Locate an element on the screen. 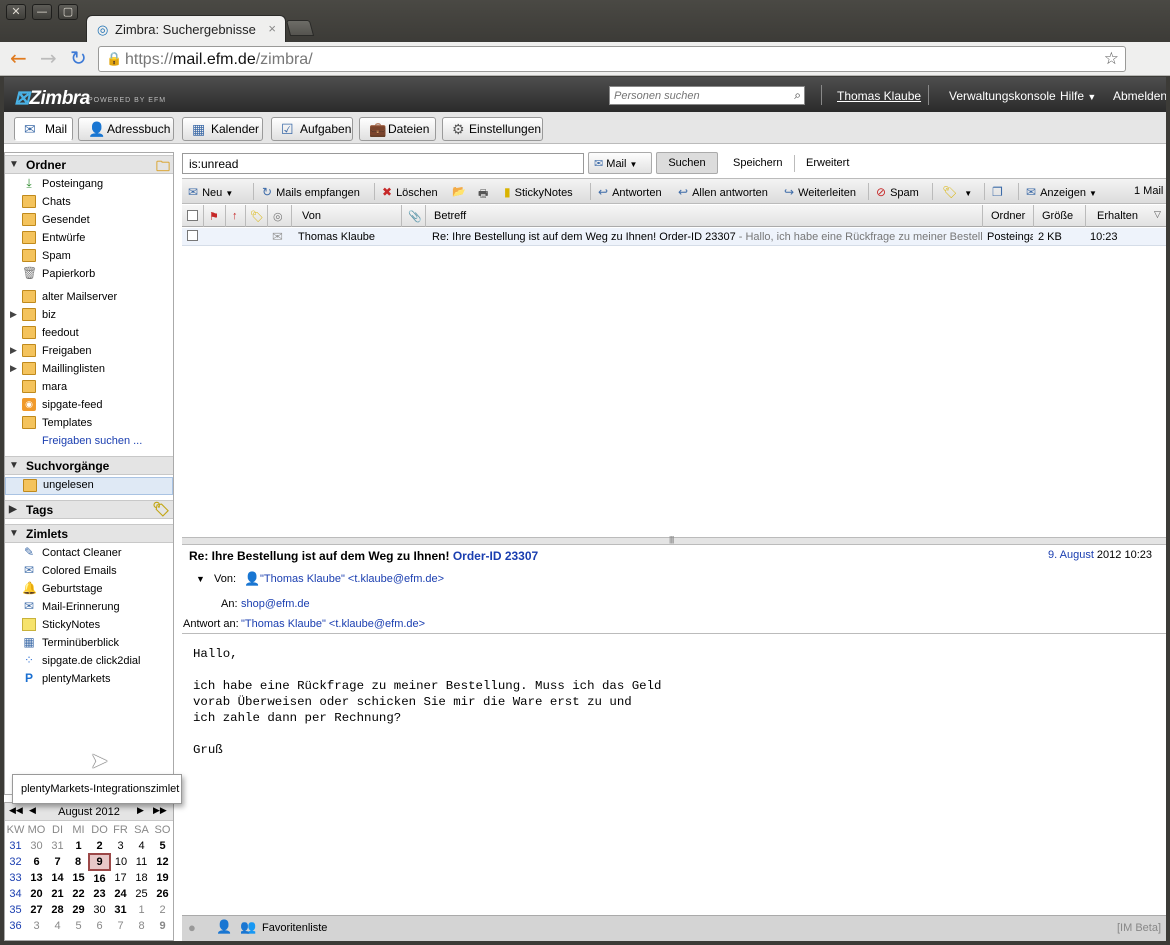 This screenshot has height=945, width=1170. week-number: 34 is located at coordinates (15, 894).